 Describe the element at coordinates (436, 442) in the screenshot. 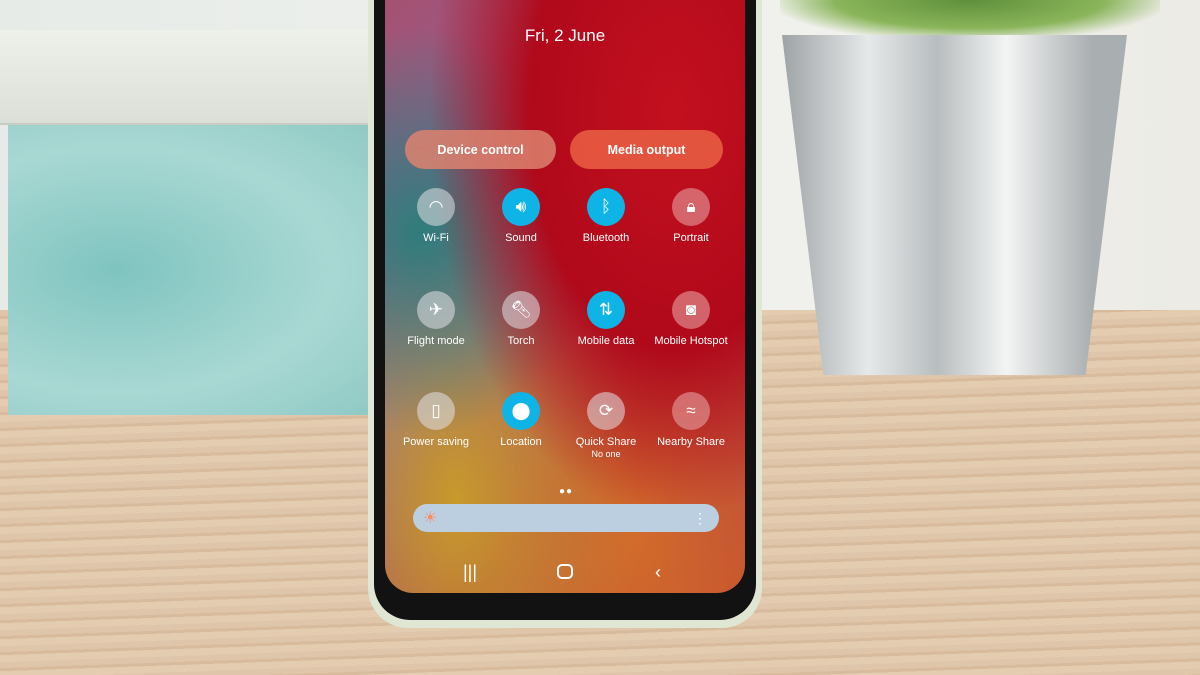

I see `tile-label: Power saving` at that location.